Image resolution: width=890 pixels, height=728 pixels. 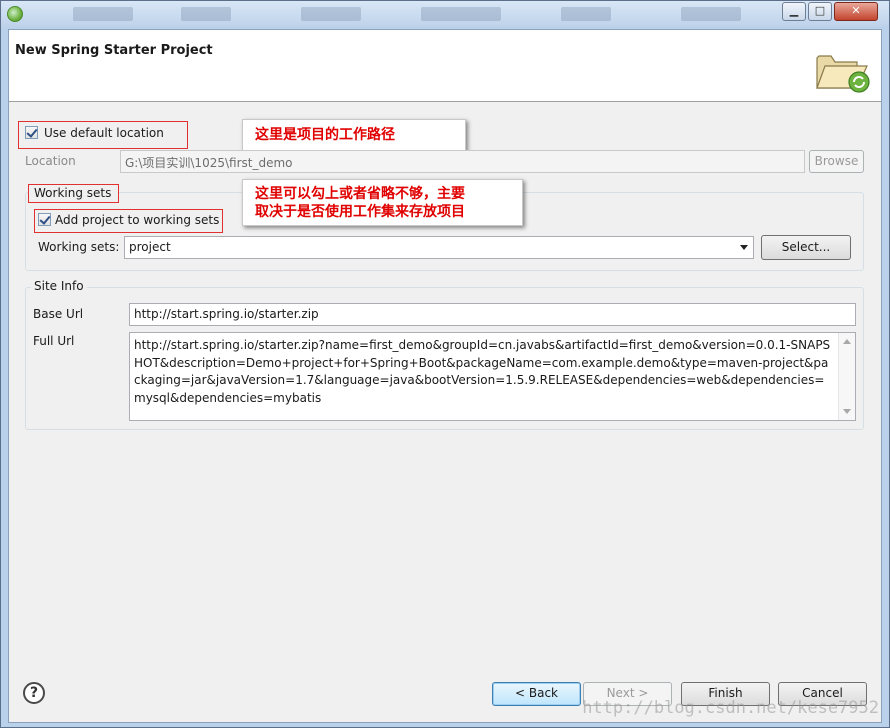 What do you see at coordinates (360, 212) in the screenshot?
I see `annotation-working-sets-line2: 取决于是否使用工作集来存放项目` at bounding box center [360, 212].